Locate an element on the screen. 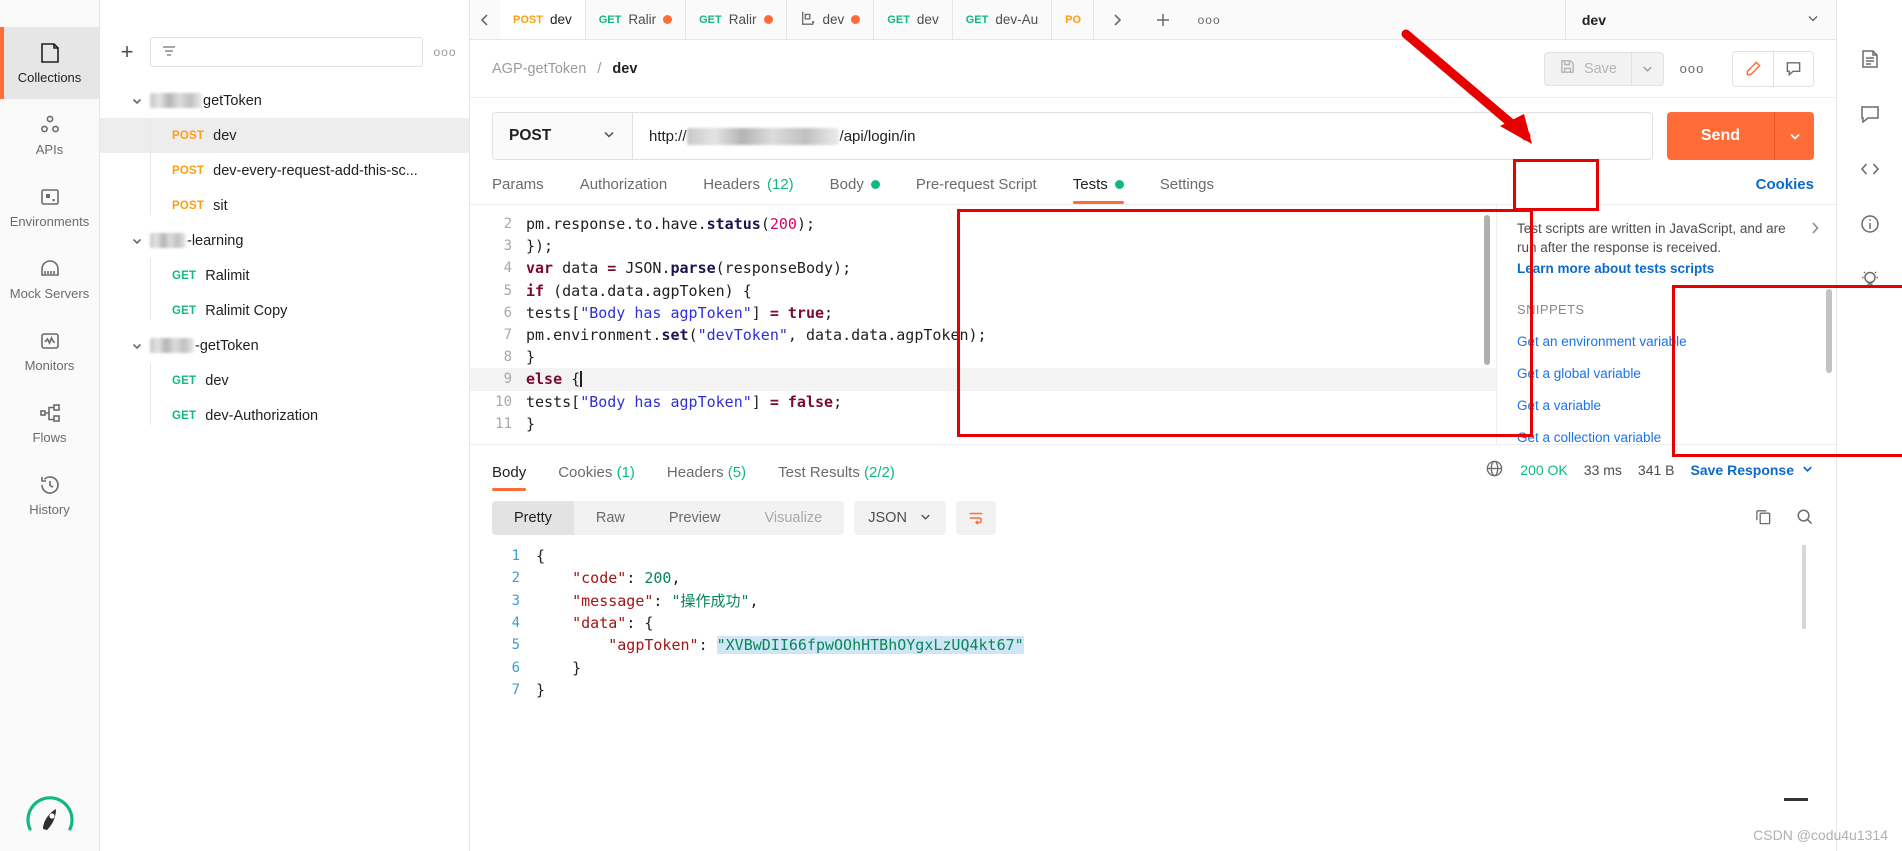 The height and width of the screenshot is (851, 1902). tab-label: Params is located at coordinates (518, 184).